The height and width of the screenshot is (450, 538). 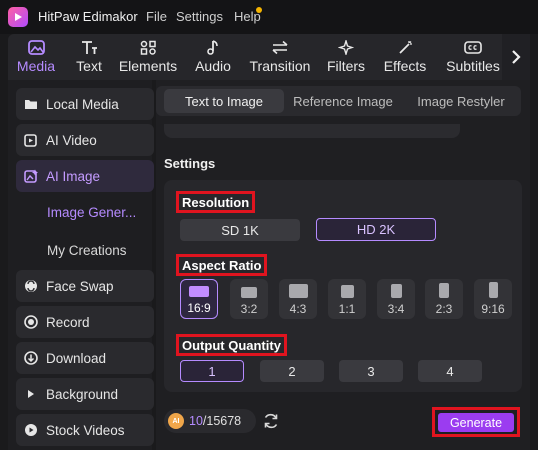 I want to click on prompt-area-bottom, so click(x=312, y=131).